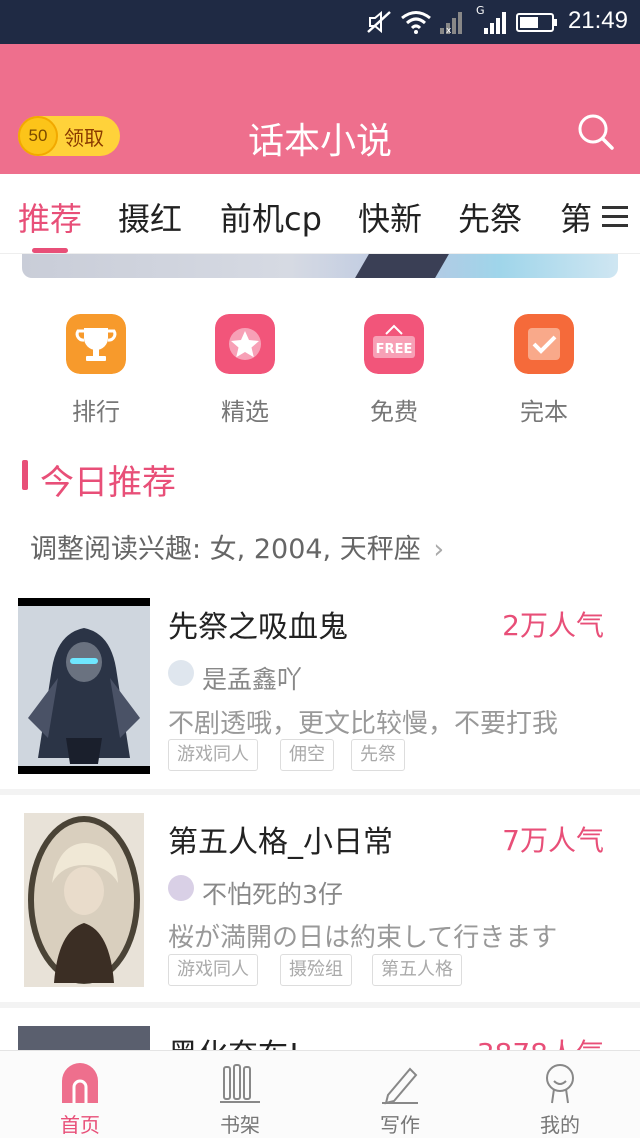 The image size is (640, 1138). I want to click on mute-icon, so click(379, 22).